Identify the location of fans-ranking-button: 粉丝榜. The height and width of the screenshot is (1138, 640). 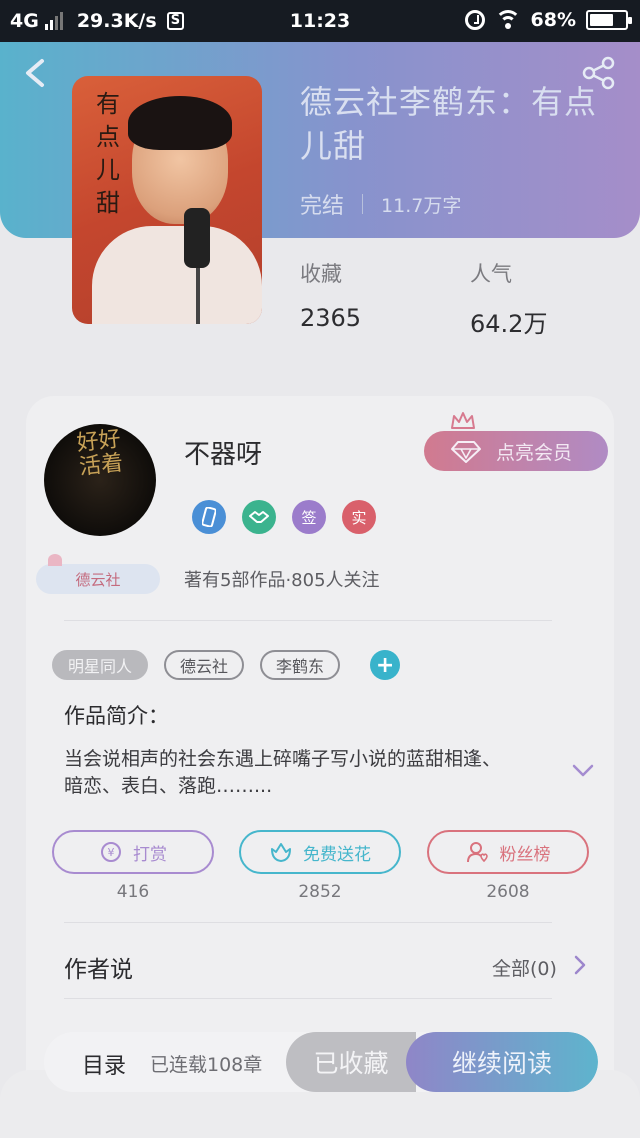
(508, 852).